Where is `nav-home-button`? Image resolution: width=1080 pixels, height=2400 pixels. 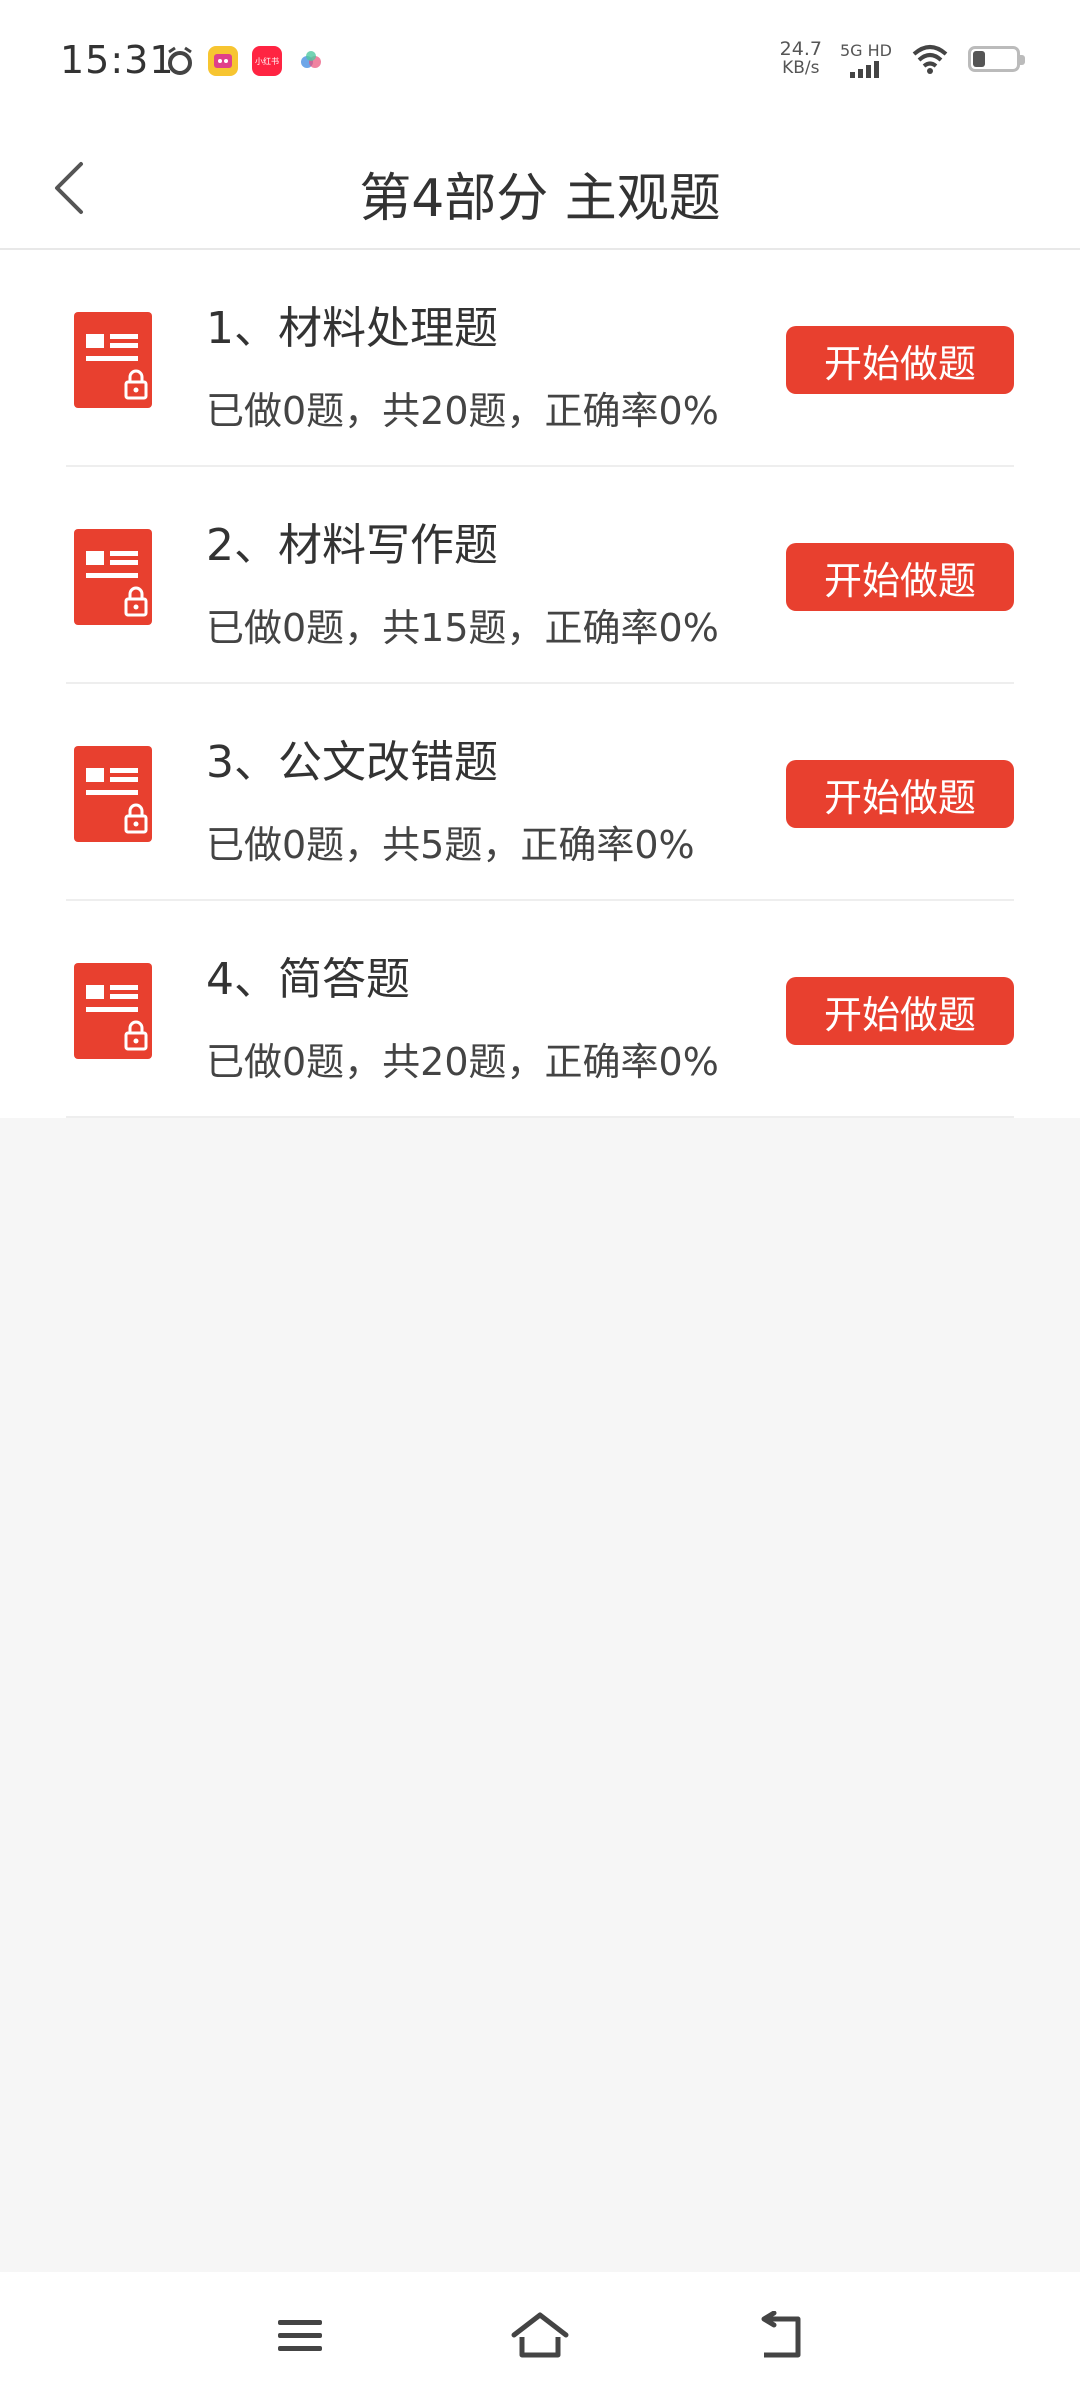
nav-home-button is located at coordinates (540, 2336).